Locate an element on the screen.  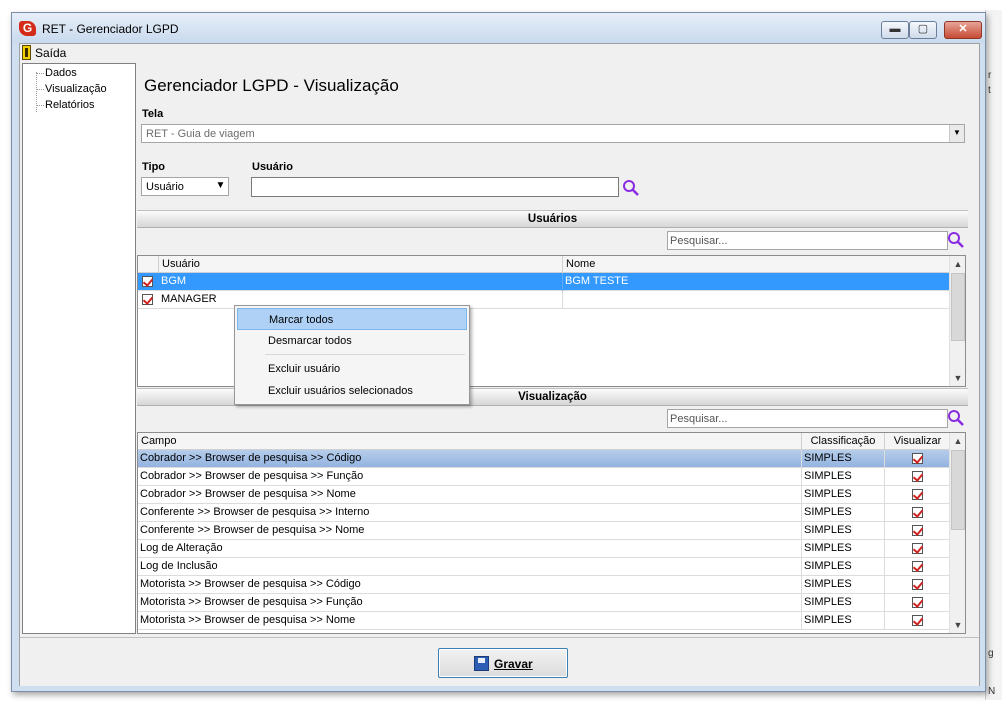
header-checkbox-column is located at coordinates (148, 264).